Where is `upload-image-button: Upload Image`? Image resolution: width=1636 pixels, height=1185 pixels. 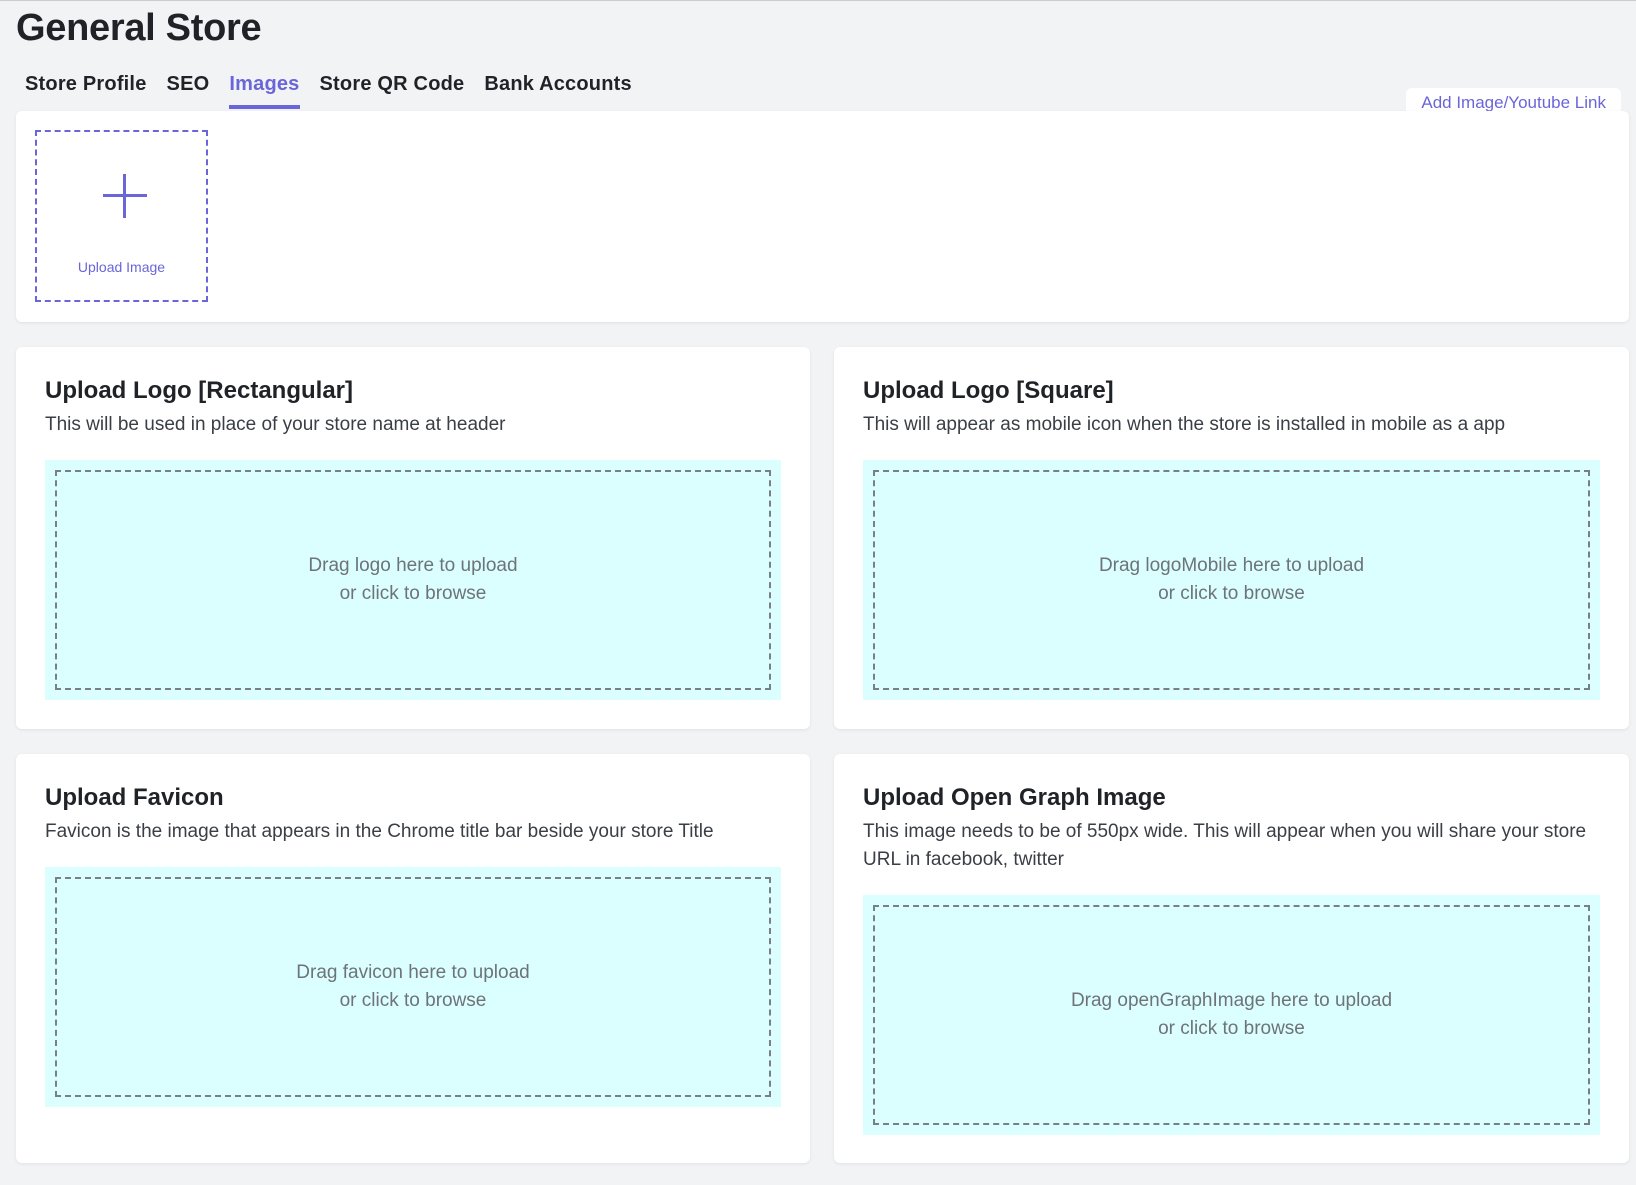 upload-image-button: Upload Image is located at coordinates (121, 216).